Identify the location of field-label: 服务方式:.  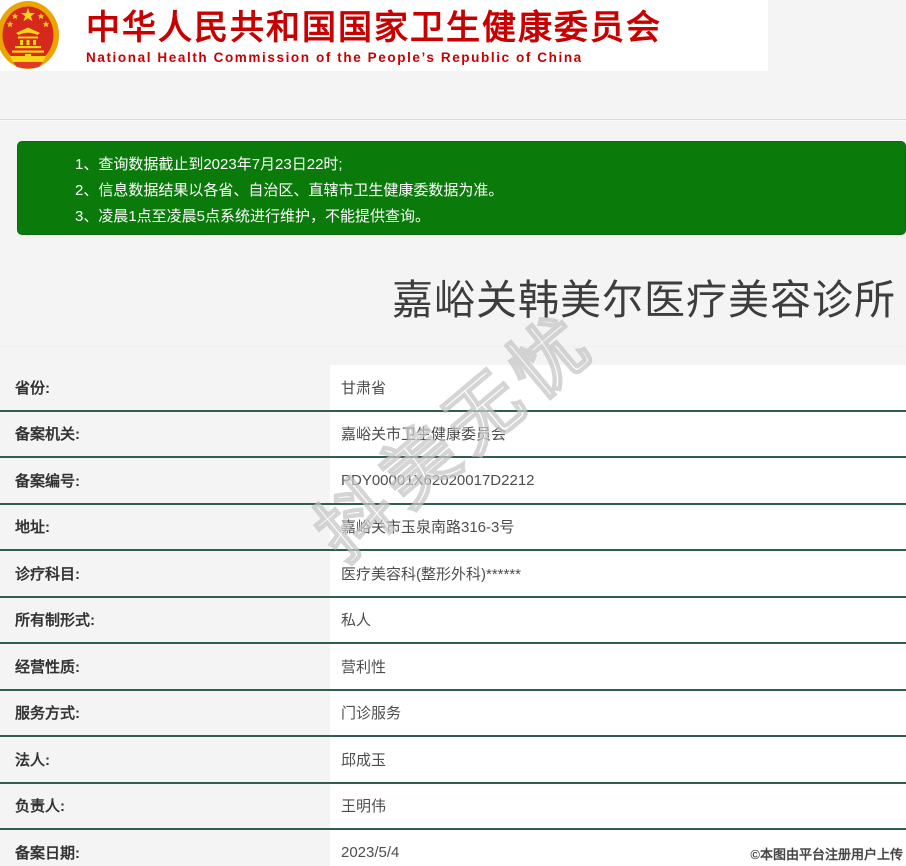
(47, 714).